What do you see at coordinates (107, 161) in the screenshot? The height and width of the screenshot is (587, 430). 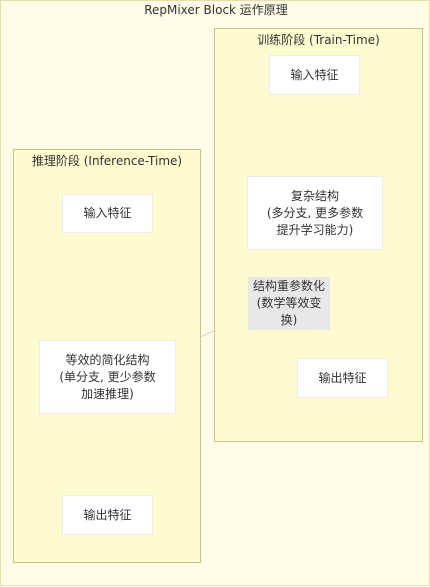 I see `inference-time-group-label: 推理阶段 (Inference-Time)` at bounding box center [107, 161].